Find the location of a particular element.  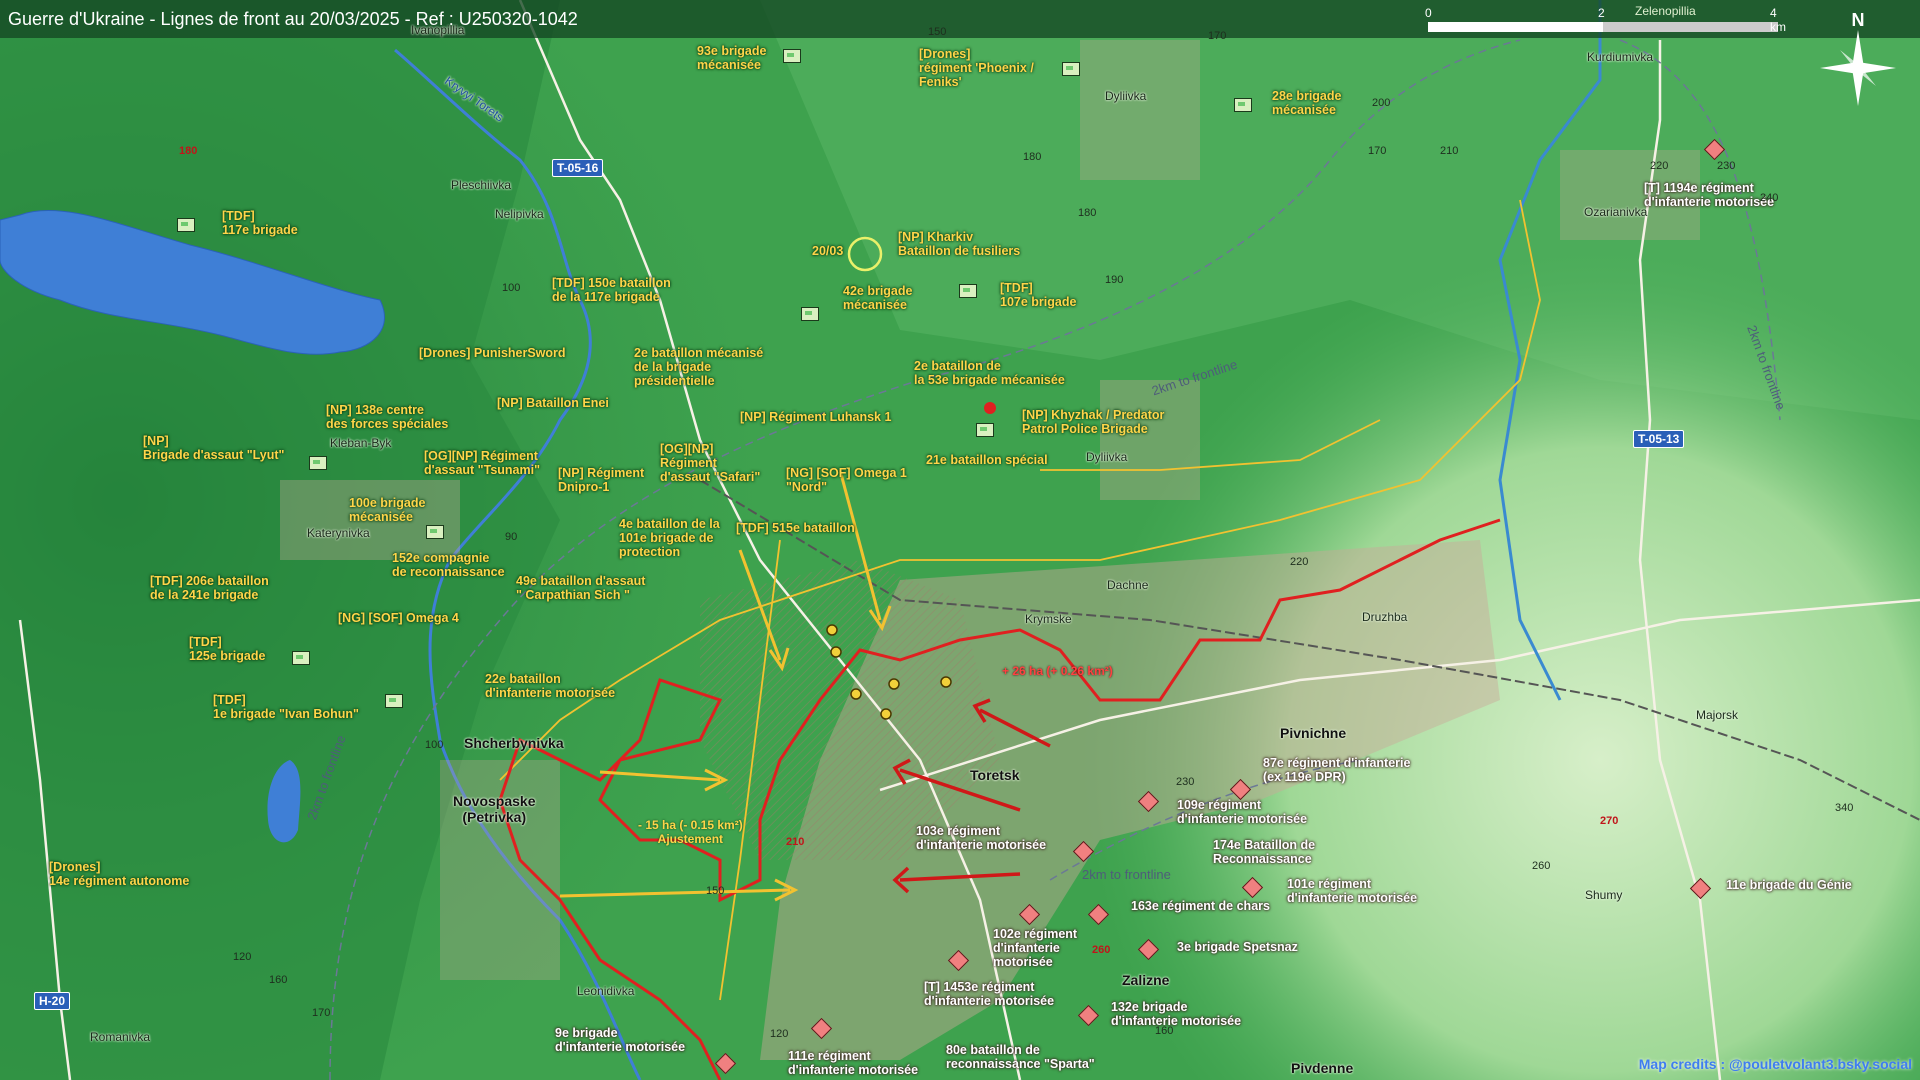

place-label: Katerynivka is located at coordinates (338, 533).